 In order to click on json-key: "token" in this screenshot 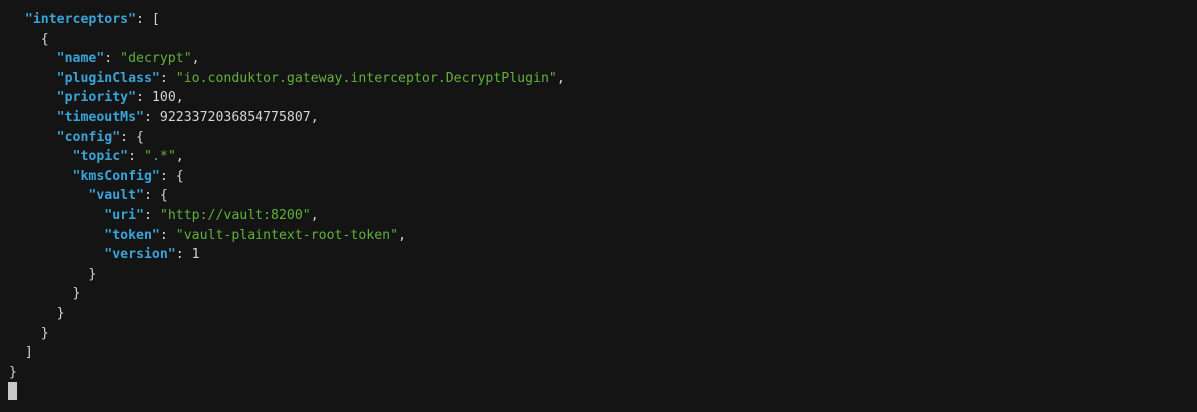, I will do `click(132, 235)`.